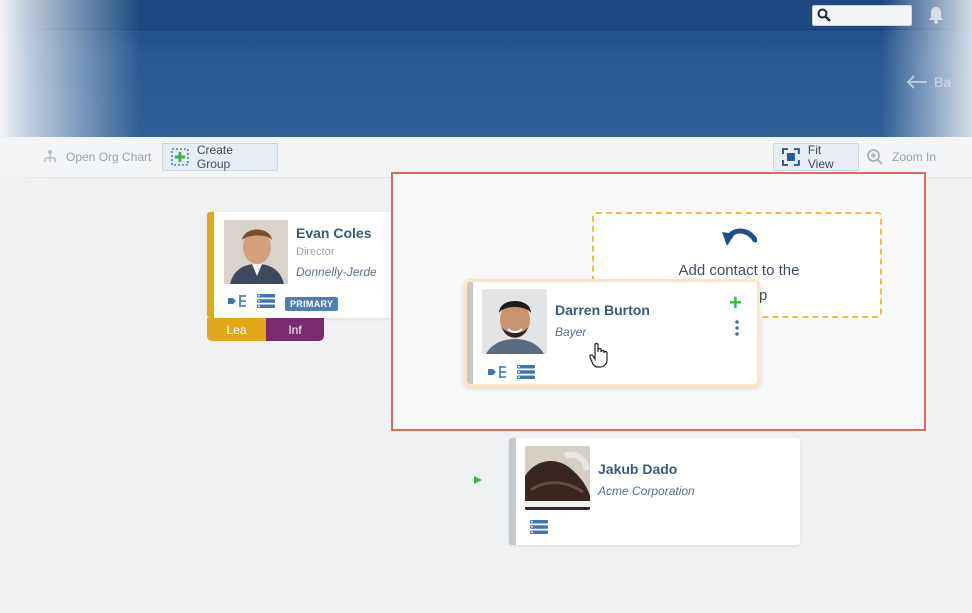  I want to click on create-group-button: Create Group, so click(220, 157).